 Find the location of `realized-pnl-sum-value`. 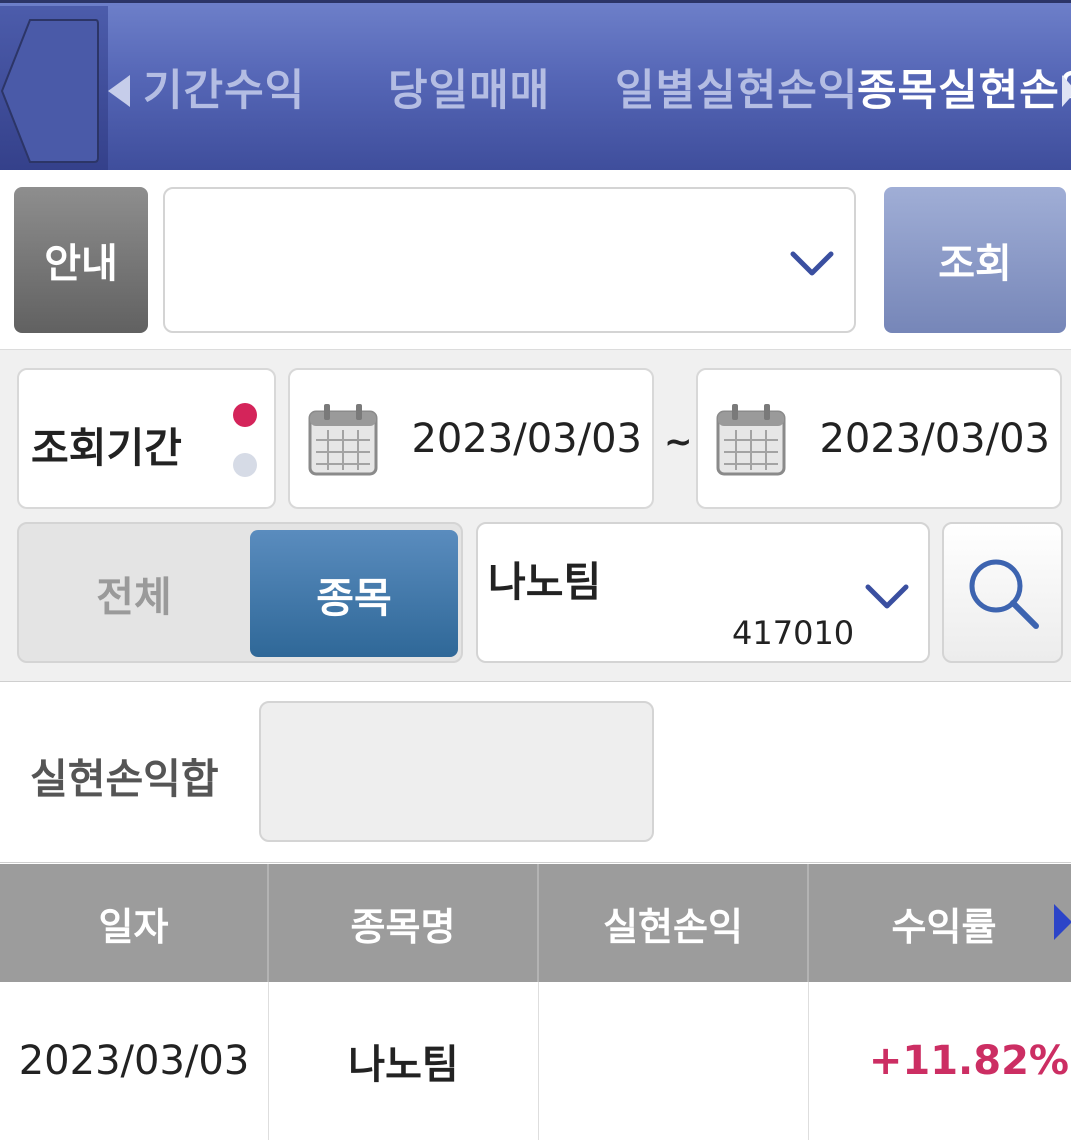

realized-pnl-sum-value is located at coordinates (456, 771).